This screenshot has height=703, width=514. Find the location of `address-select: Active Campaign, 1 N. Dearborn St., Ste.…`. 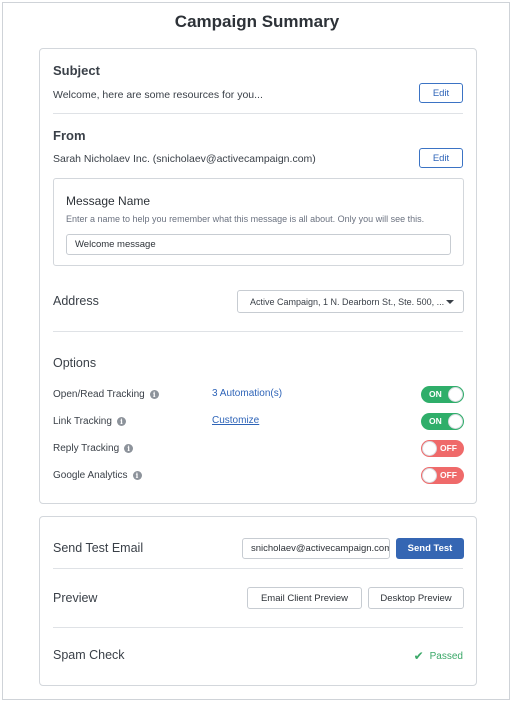

address-select: Active Campaign, 1 N. Dearborn St., Ste.… is located at coordinates (350, 301).